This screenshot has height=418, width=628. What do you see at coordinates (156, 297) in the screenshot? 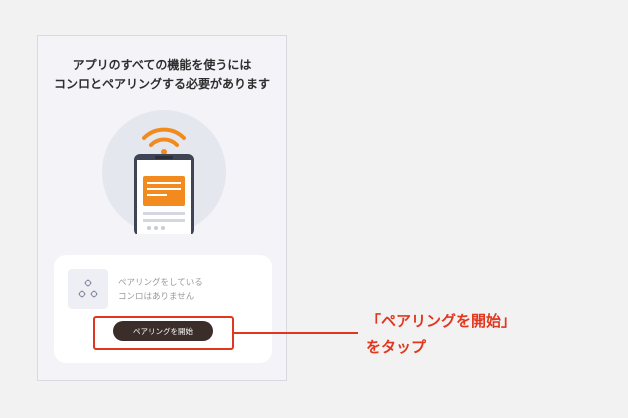
I see `pairing-status-line-2: コンロはありません` at bounding box center [156, 297].